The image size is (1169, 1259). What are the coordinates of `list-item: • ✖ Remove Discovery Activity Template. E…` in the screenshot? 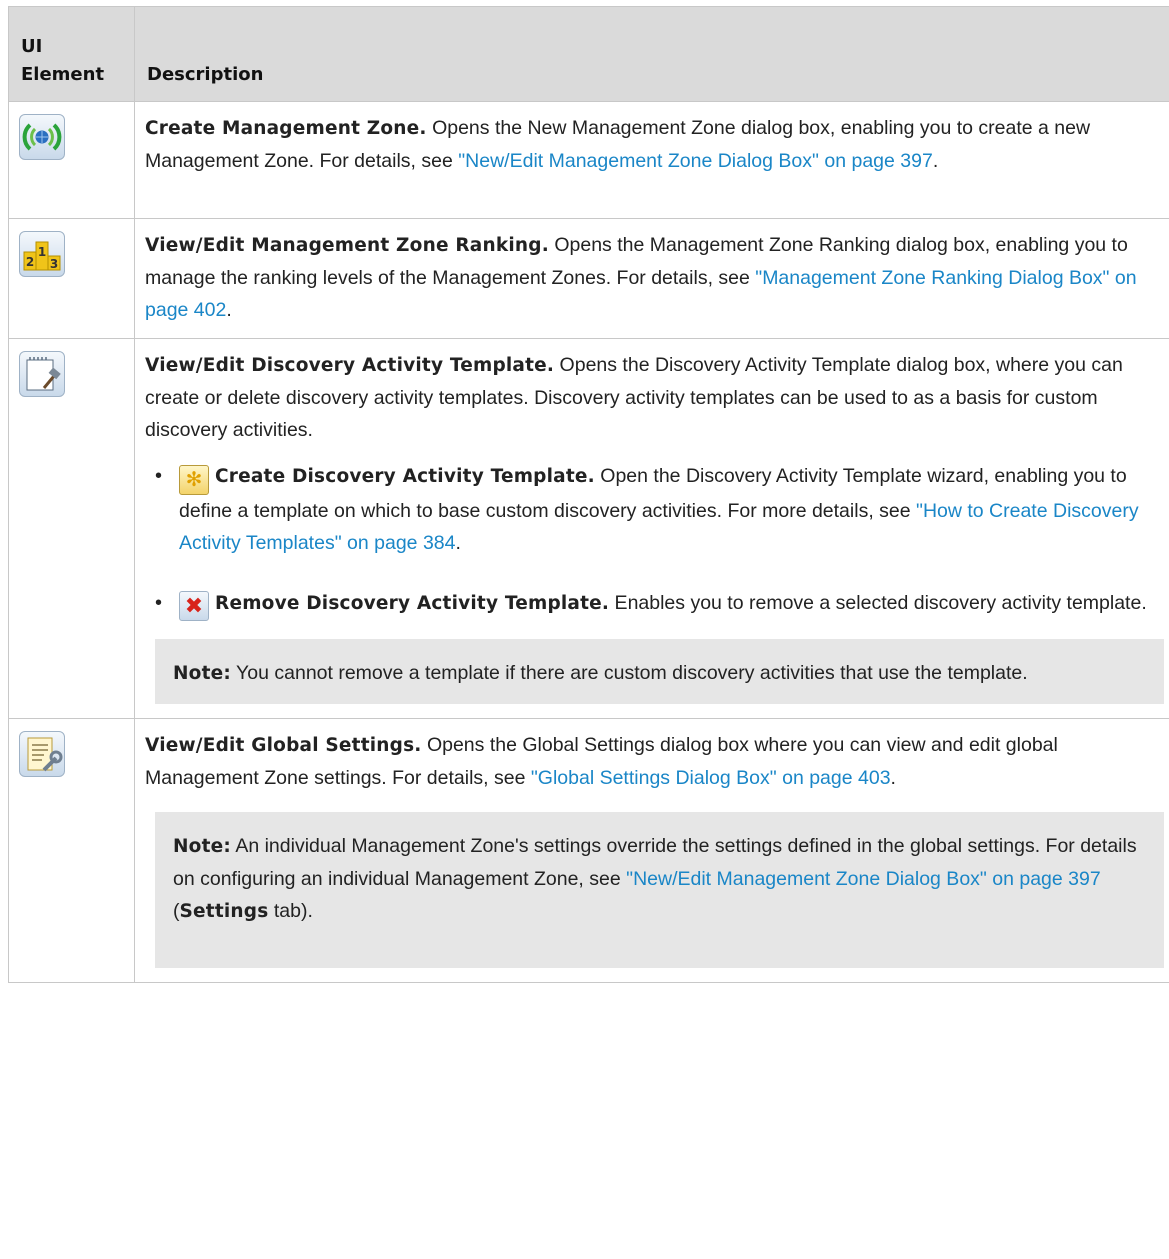 It's located at (654, 604).